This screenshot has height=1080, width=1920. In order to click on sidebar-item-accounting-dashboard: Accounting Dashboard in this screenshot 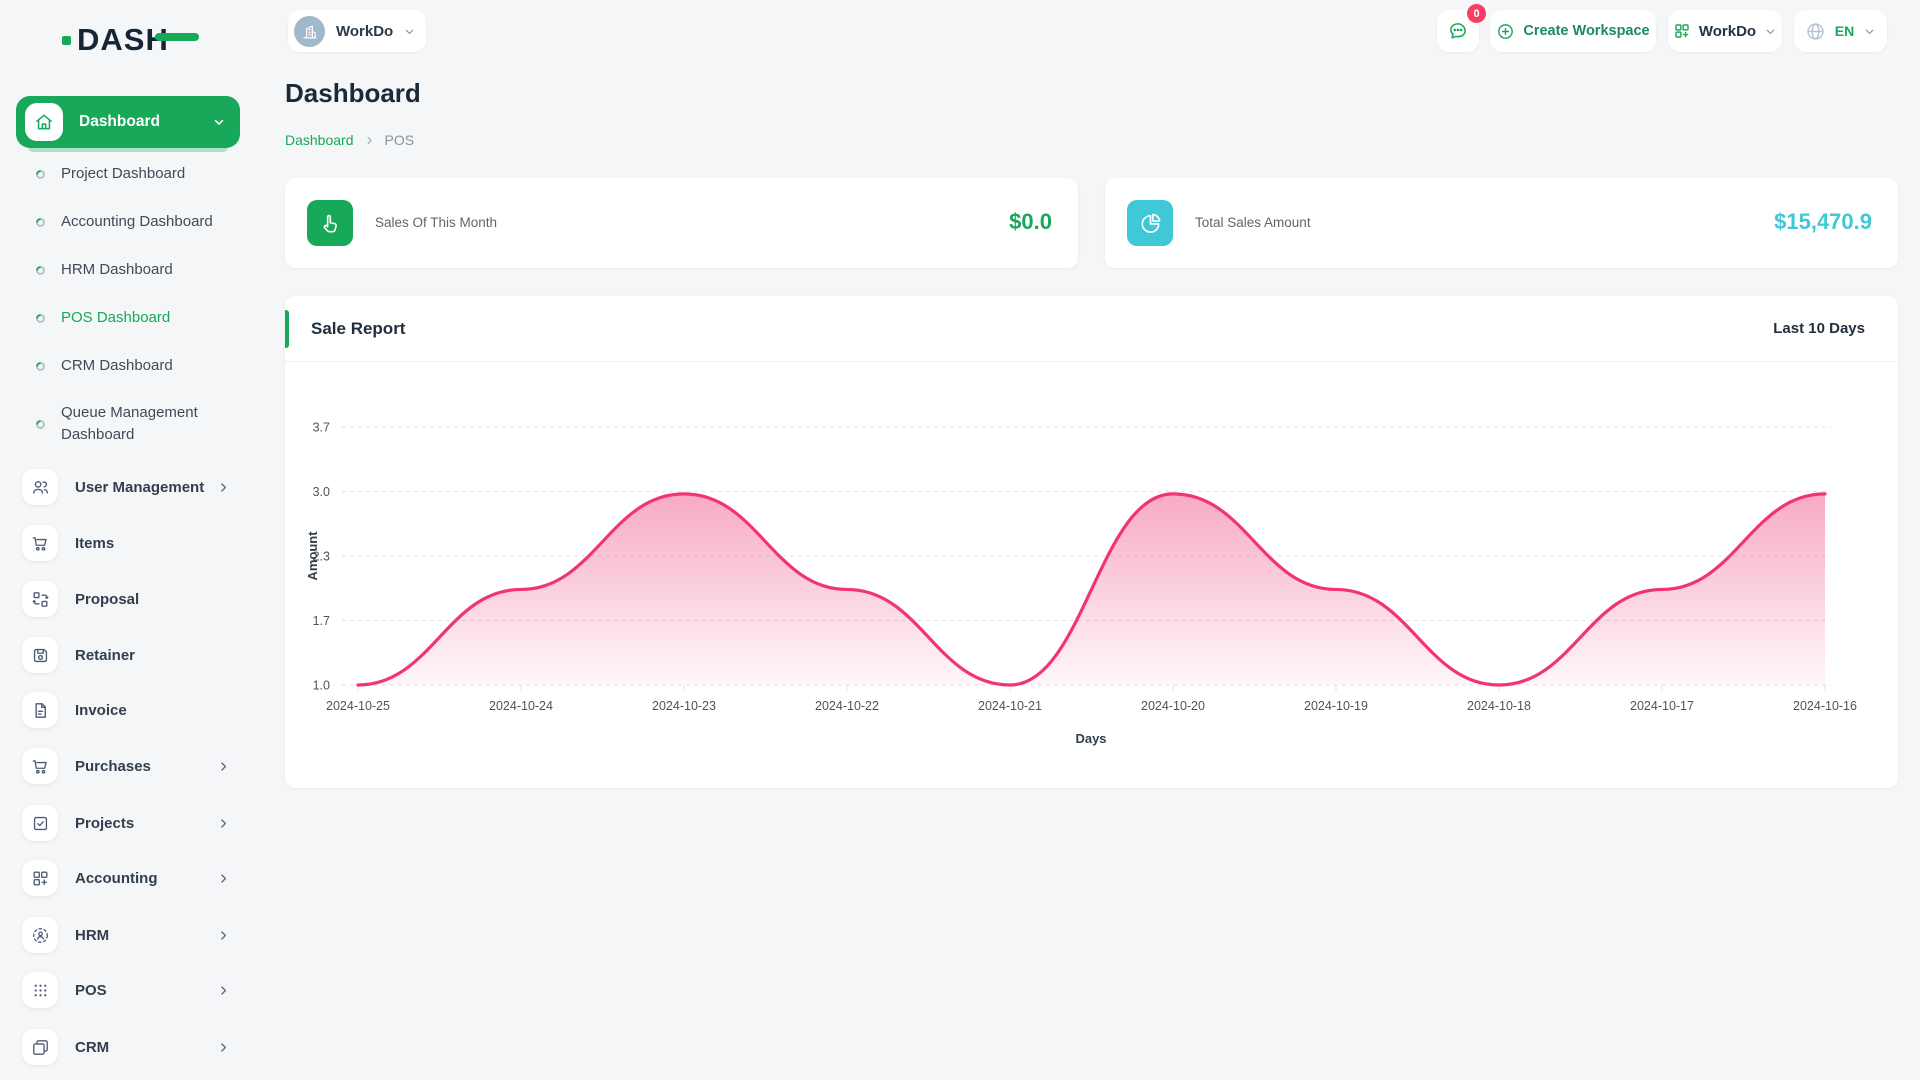, I will do `click(128, 222)`.